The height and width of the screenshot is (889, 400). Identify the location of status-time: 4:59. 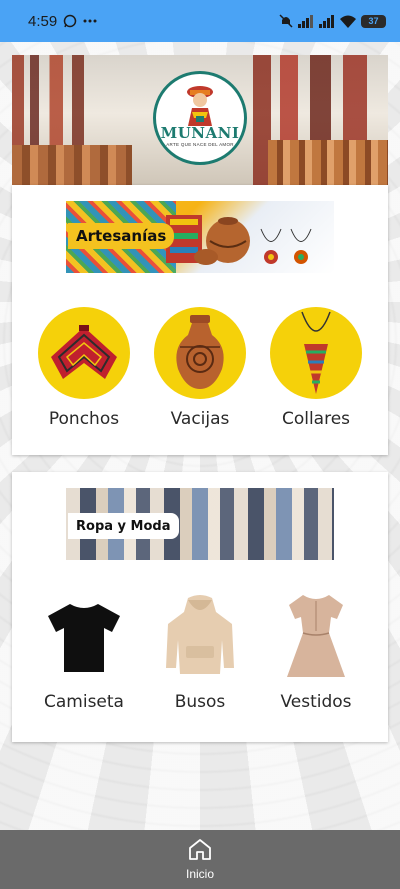
(43, 21).